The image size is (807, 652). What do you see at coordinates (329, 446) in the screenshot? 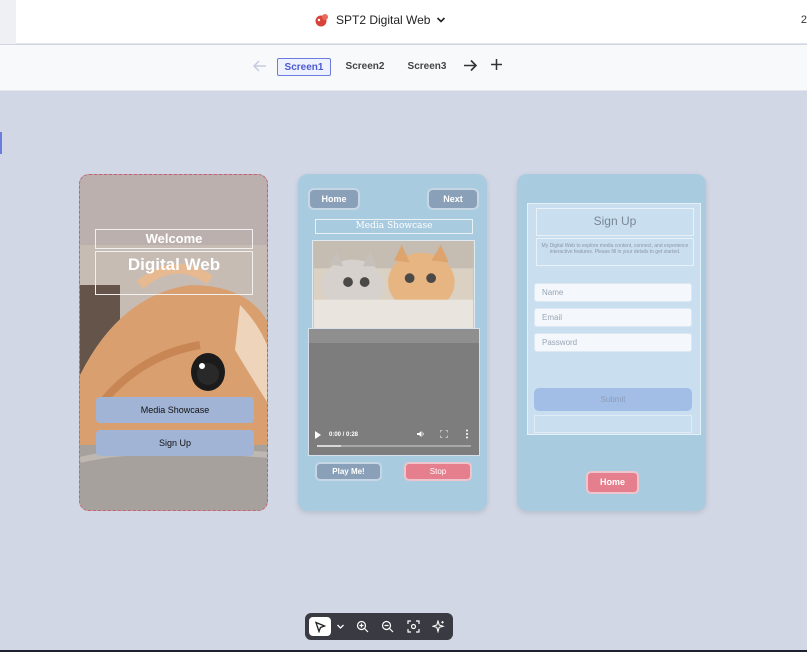
I see `video-progress-fill` at bounding box center [329, 446].